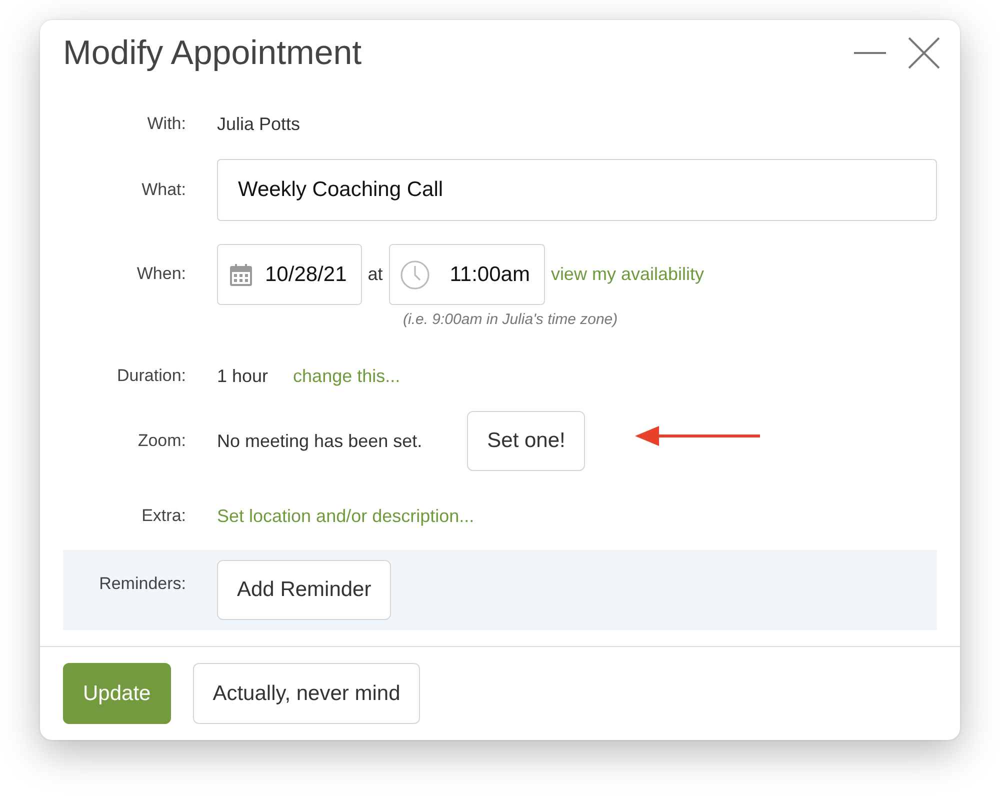 The width and height of the screenshot is (1000, 799). What do you see at coordinates (577, 190) in the screenshot?
I see `input-field: Weekly Coaching Call` at bounding box center [577, 190].